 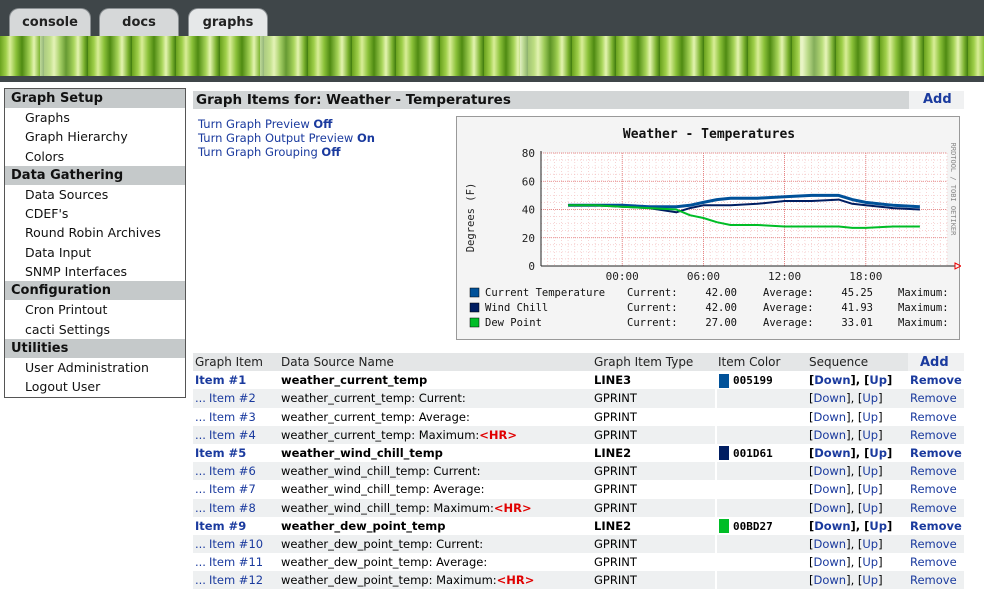 What do you see at coordinates (236, 398) in the screenshot?
I see `item-link: ... Item #2` at bounding box center [236, 398].